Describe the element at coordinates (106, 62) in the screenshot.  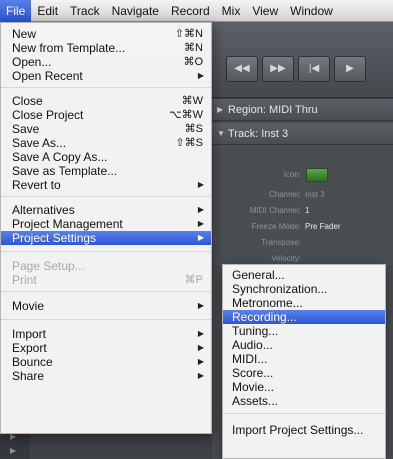
I see `menu-item-open: Open... ⌘O` at that location.